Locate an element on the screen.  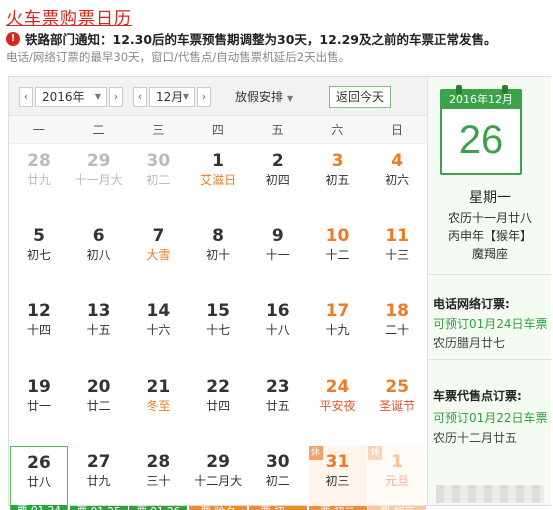
day-cell: 8 初十 is located at coordinates (218, 256).